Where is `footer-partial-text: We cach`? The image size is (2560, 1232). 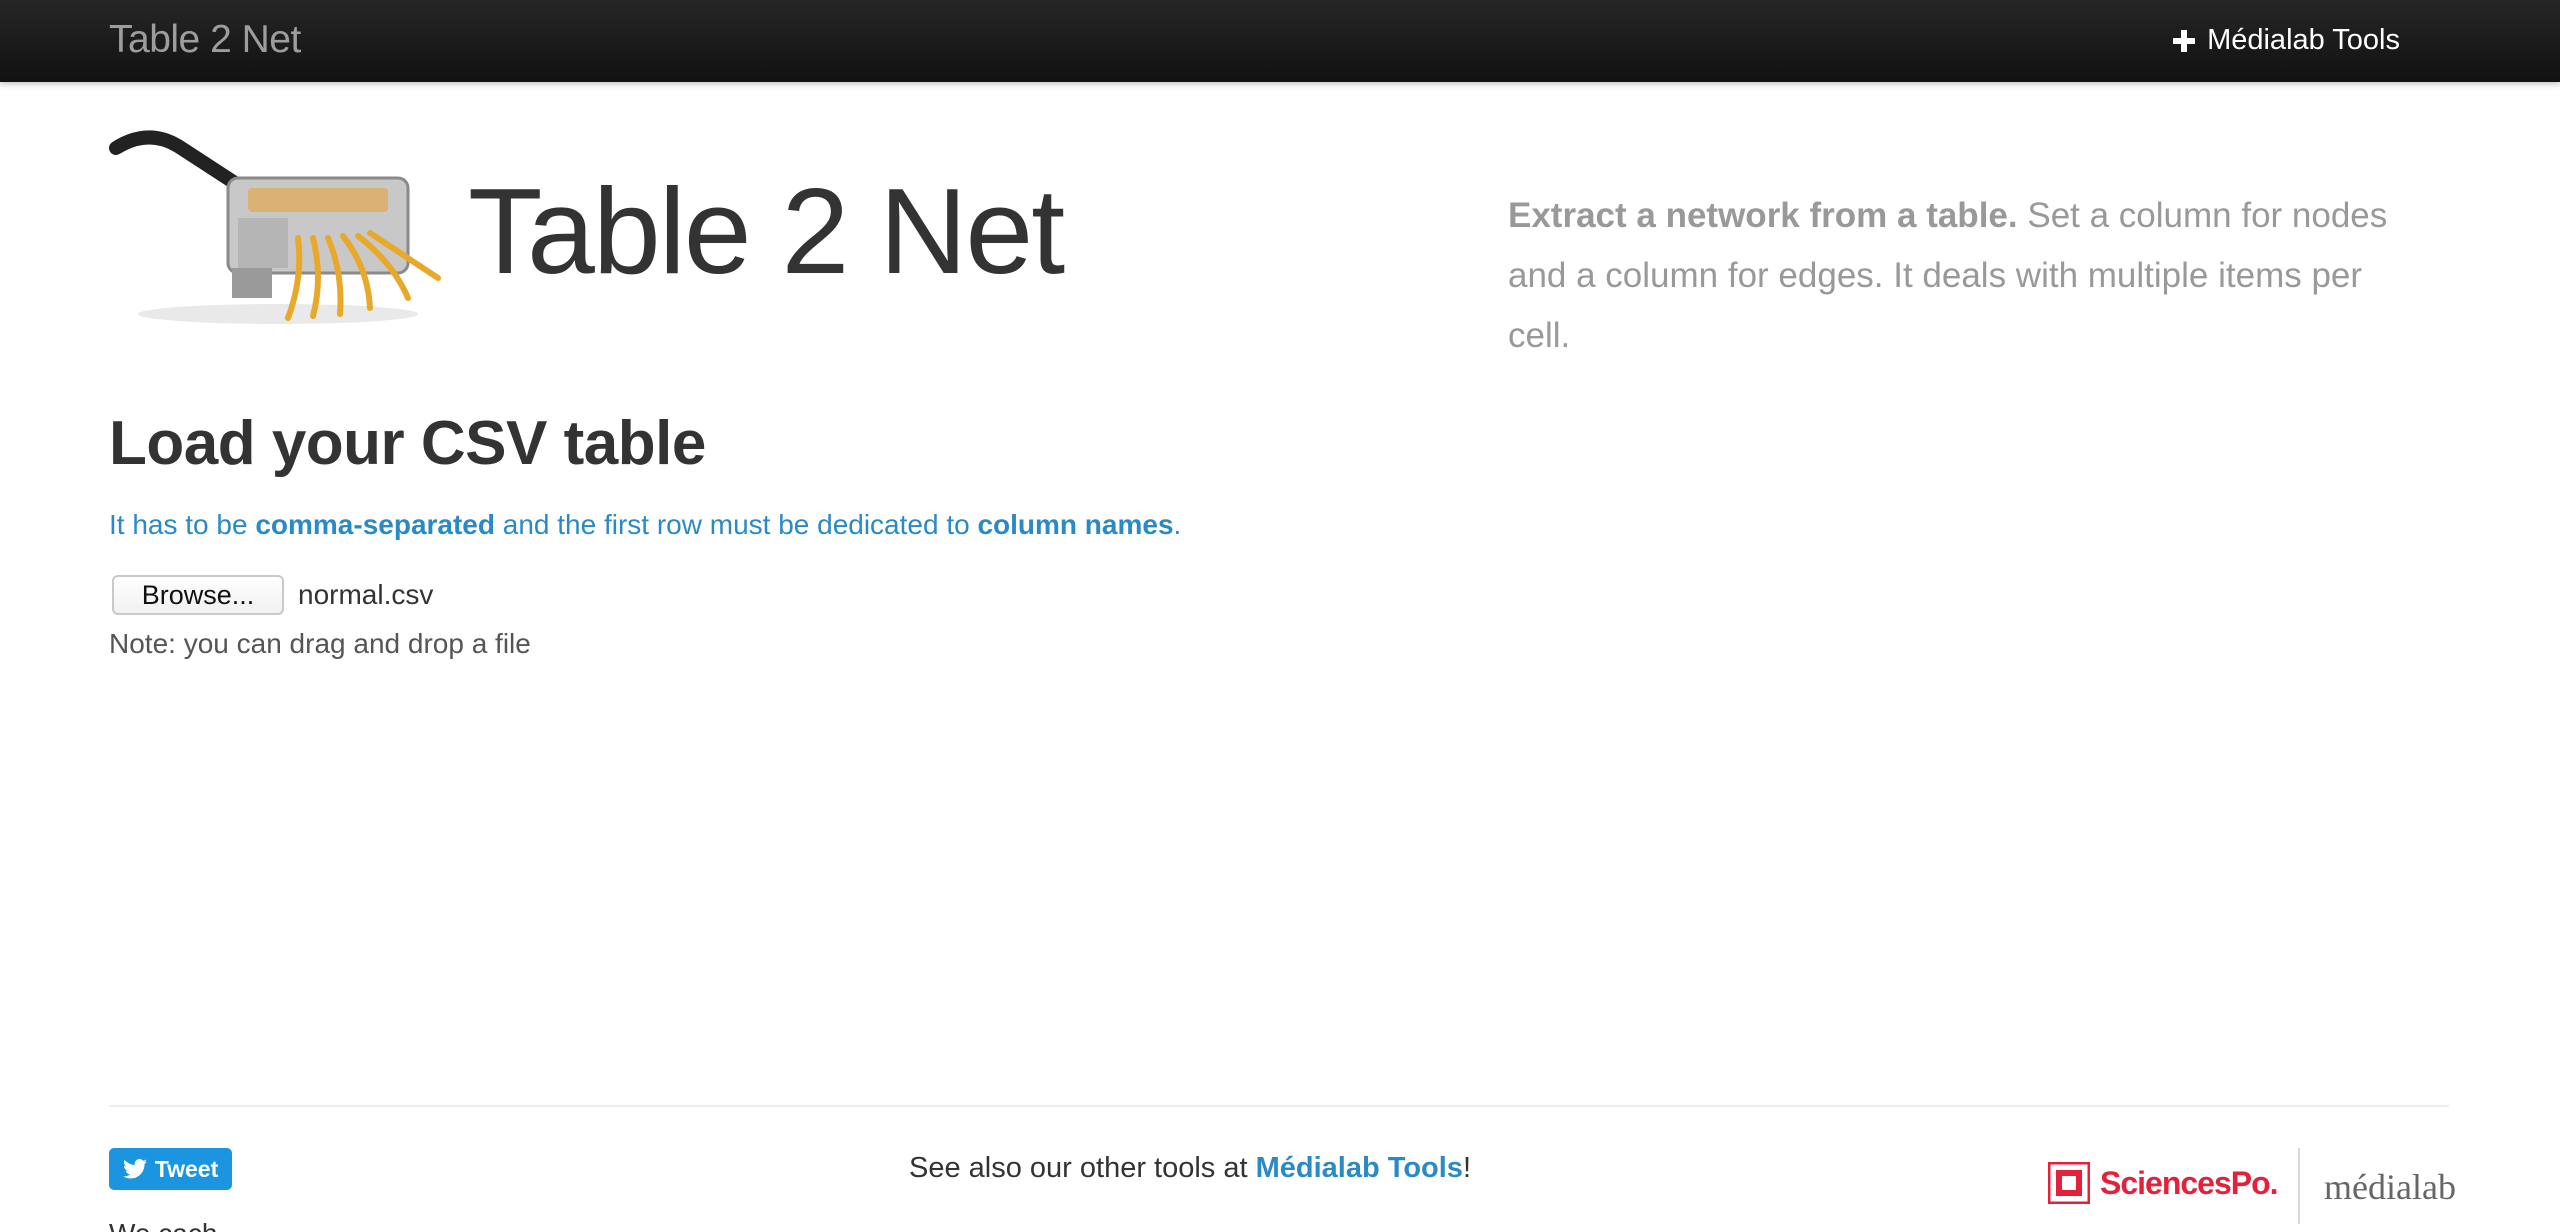 footer-partial-text: We cach is located at coordinates (163, 1225).